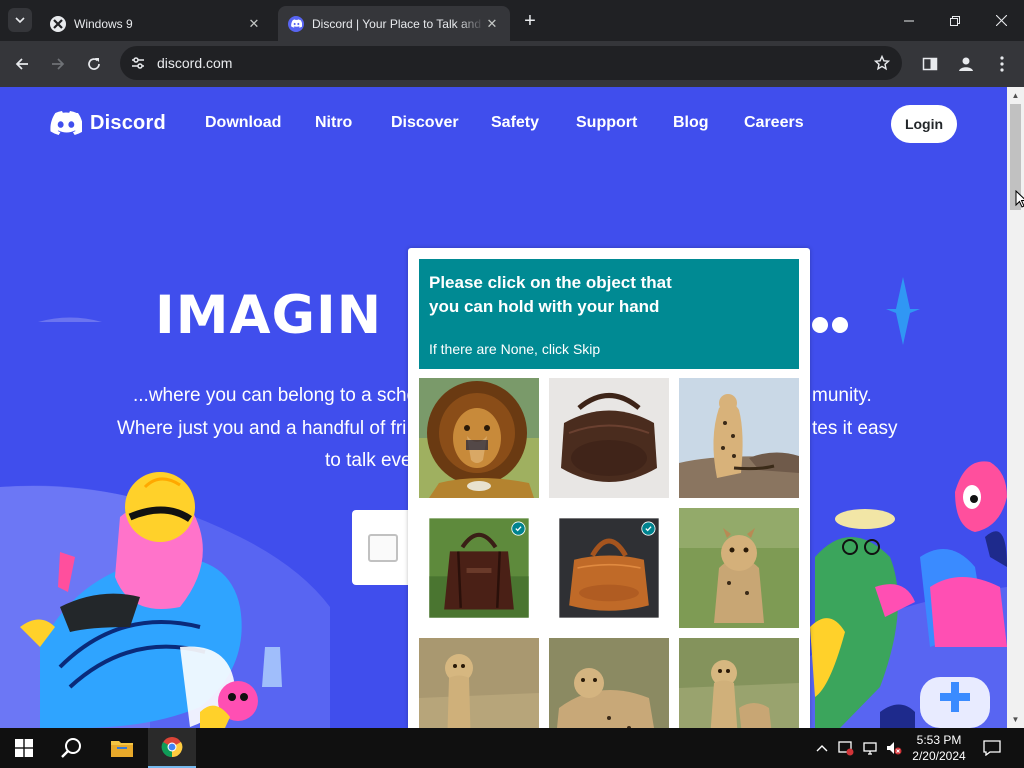  I want to click on scroll-up-arrow-icon: ▲, so click(1015, 95).